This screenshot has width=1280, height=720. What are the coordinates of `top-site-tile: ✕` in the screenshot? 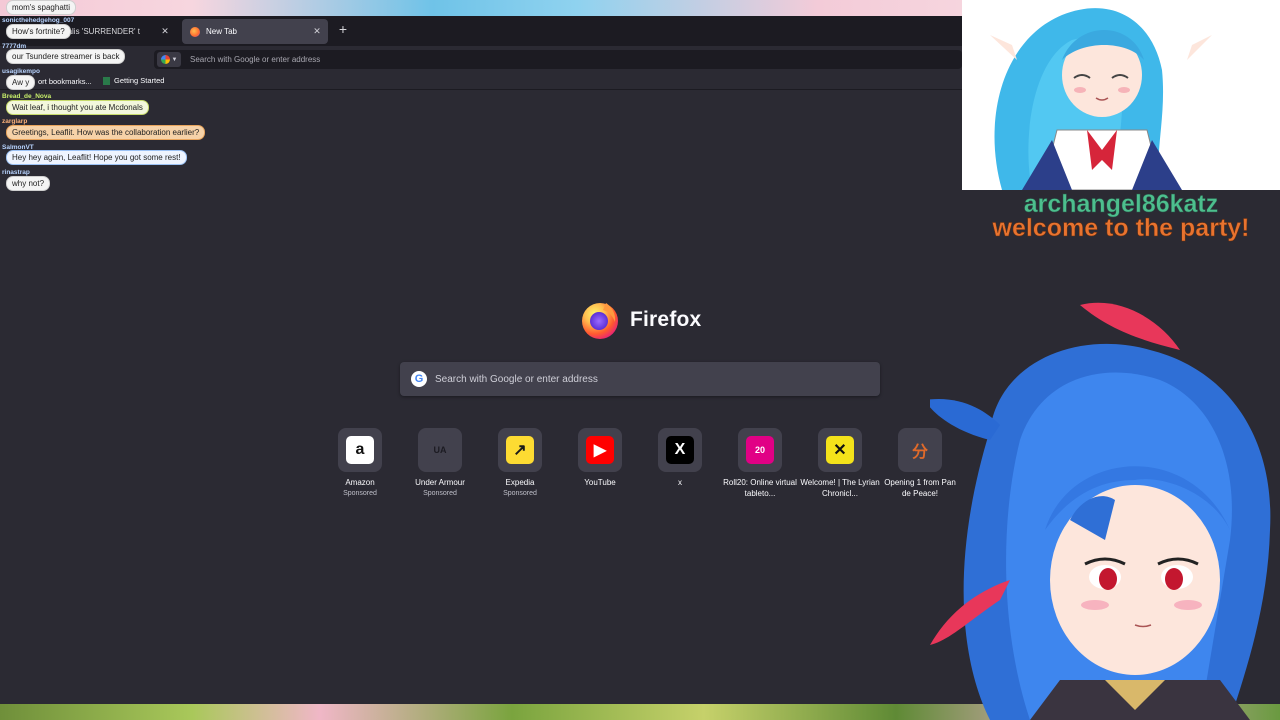 It's located at (840, 450).